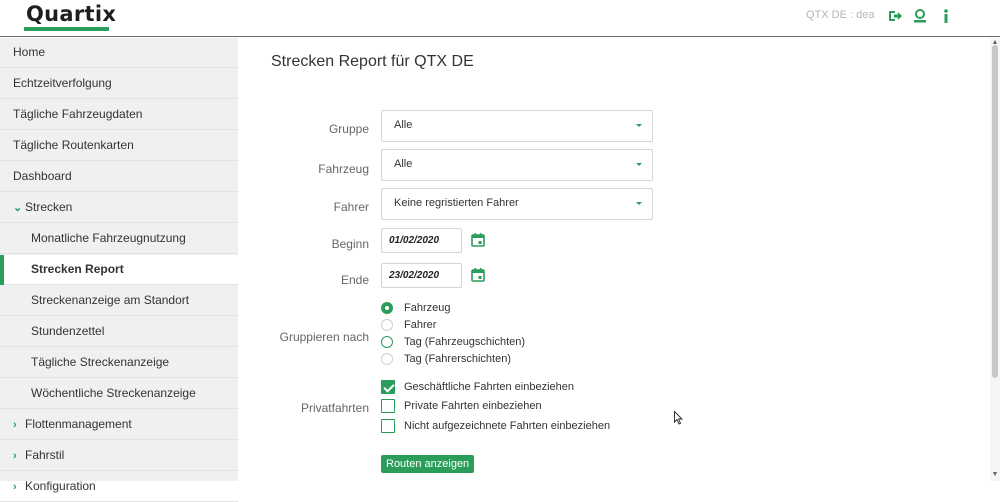  What do you see at coordinates (49, 207) in the screenshot?
I see `sidebar-item-label: Strecken` at bounding box center [49, 207].